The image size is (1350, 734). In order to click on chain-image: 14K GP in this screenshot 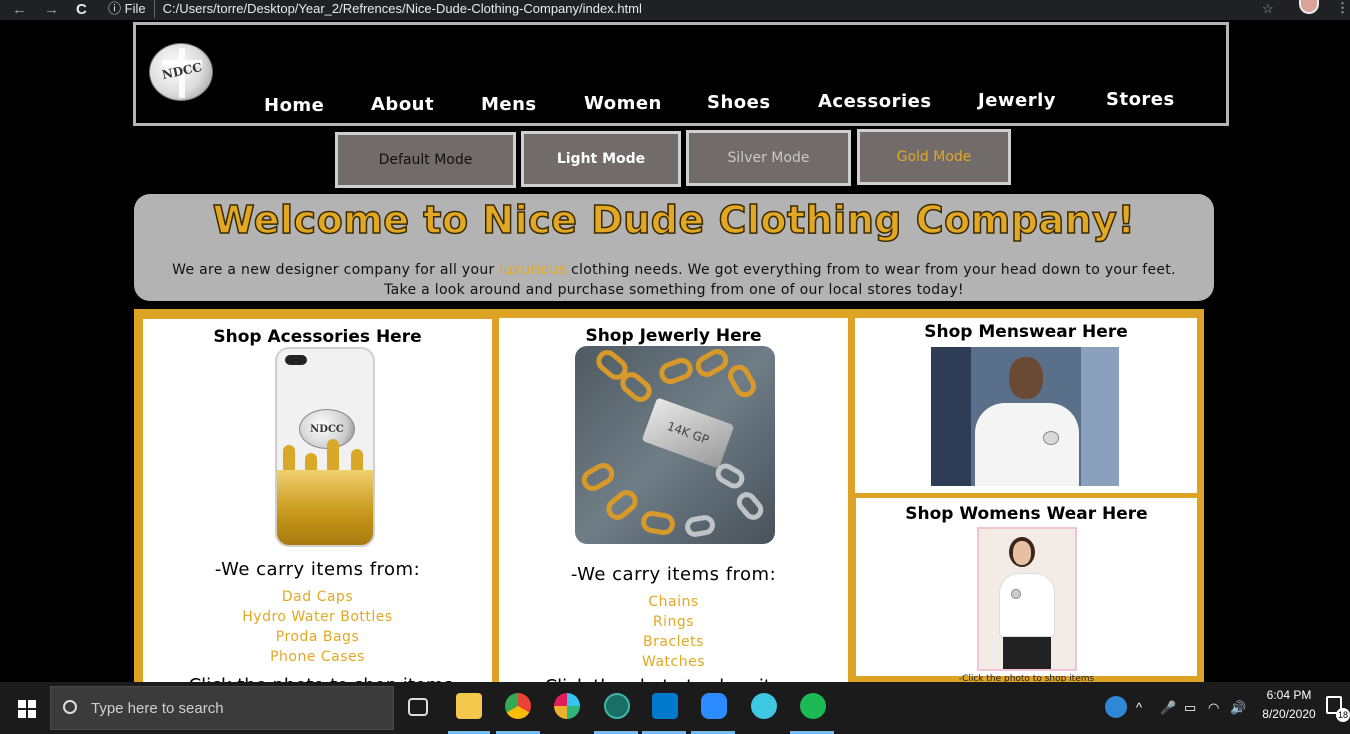, I will do `click(675, 445)`.